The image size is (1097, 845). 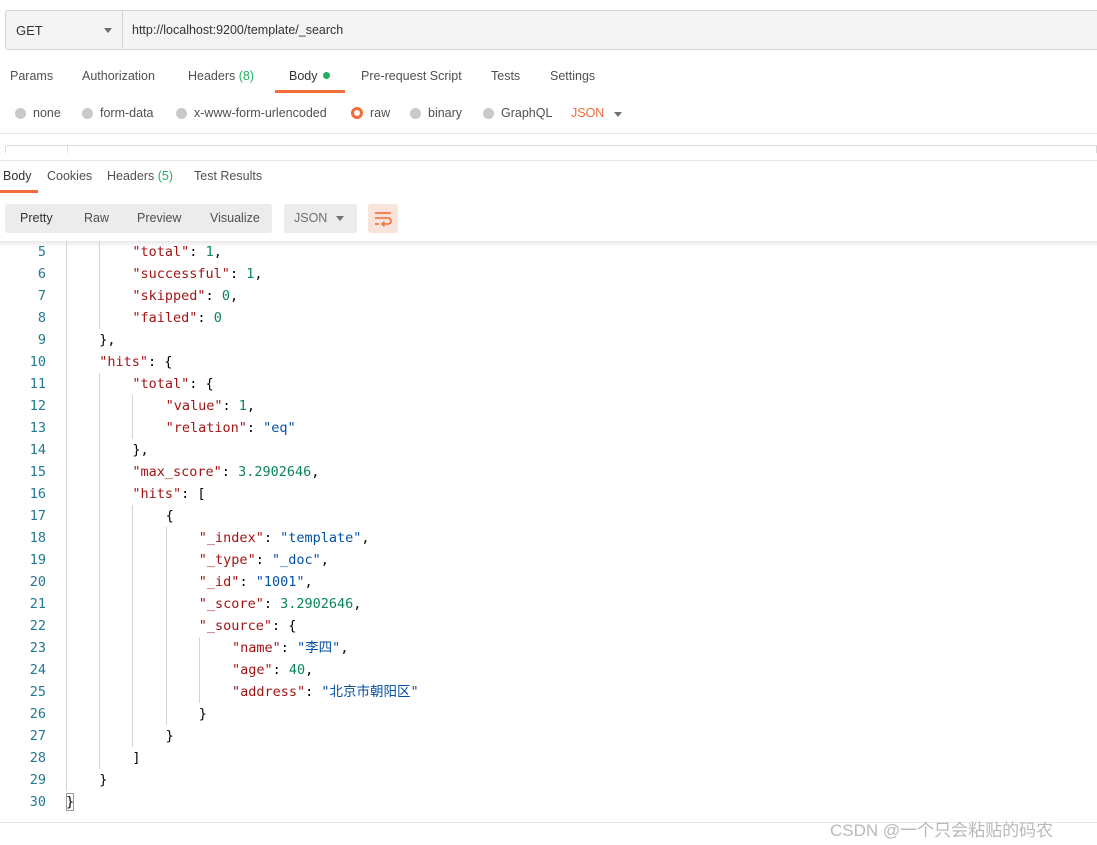 I want to click on radio-raw: raw, so click(x=370, y=113).